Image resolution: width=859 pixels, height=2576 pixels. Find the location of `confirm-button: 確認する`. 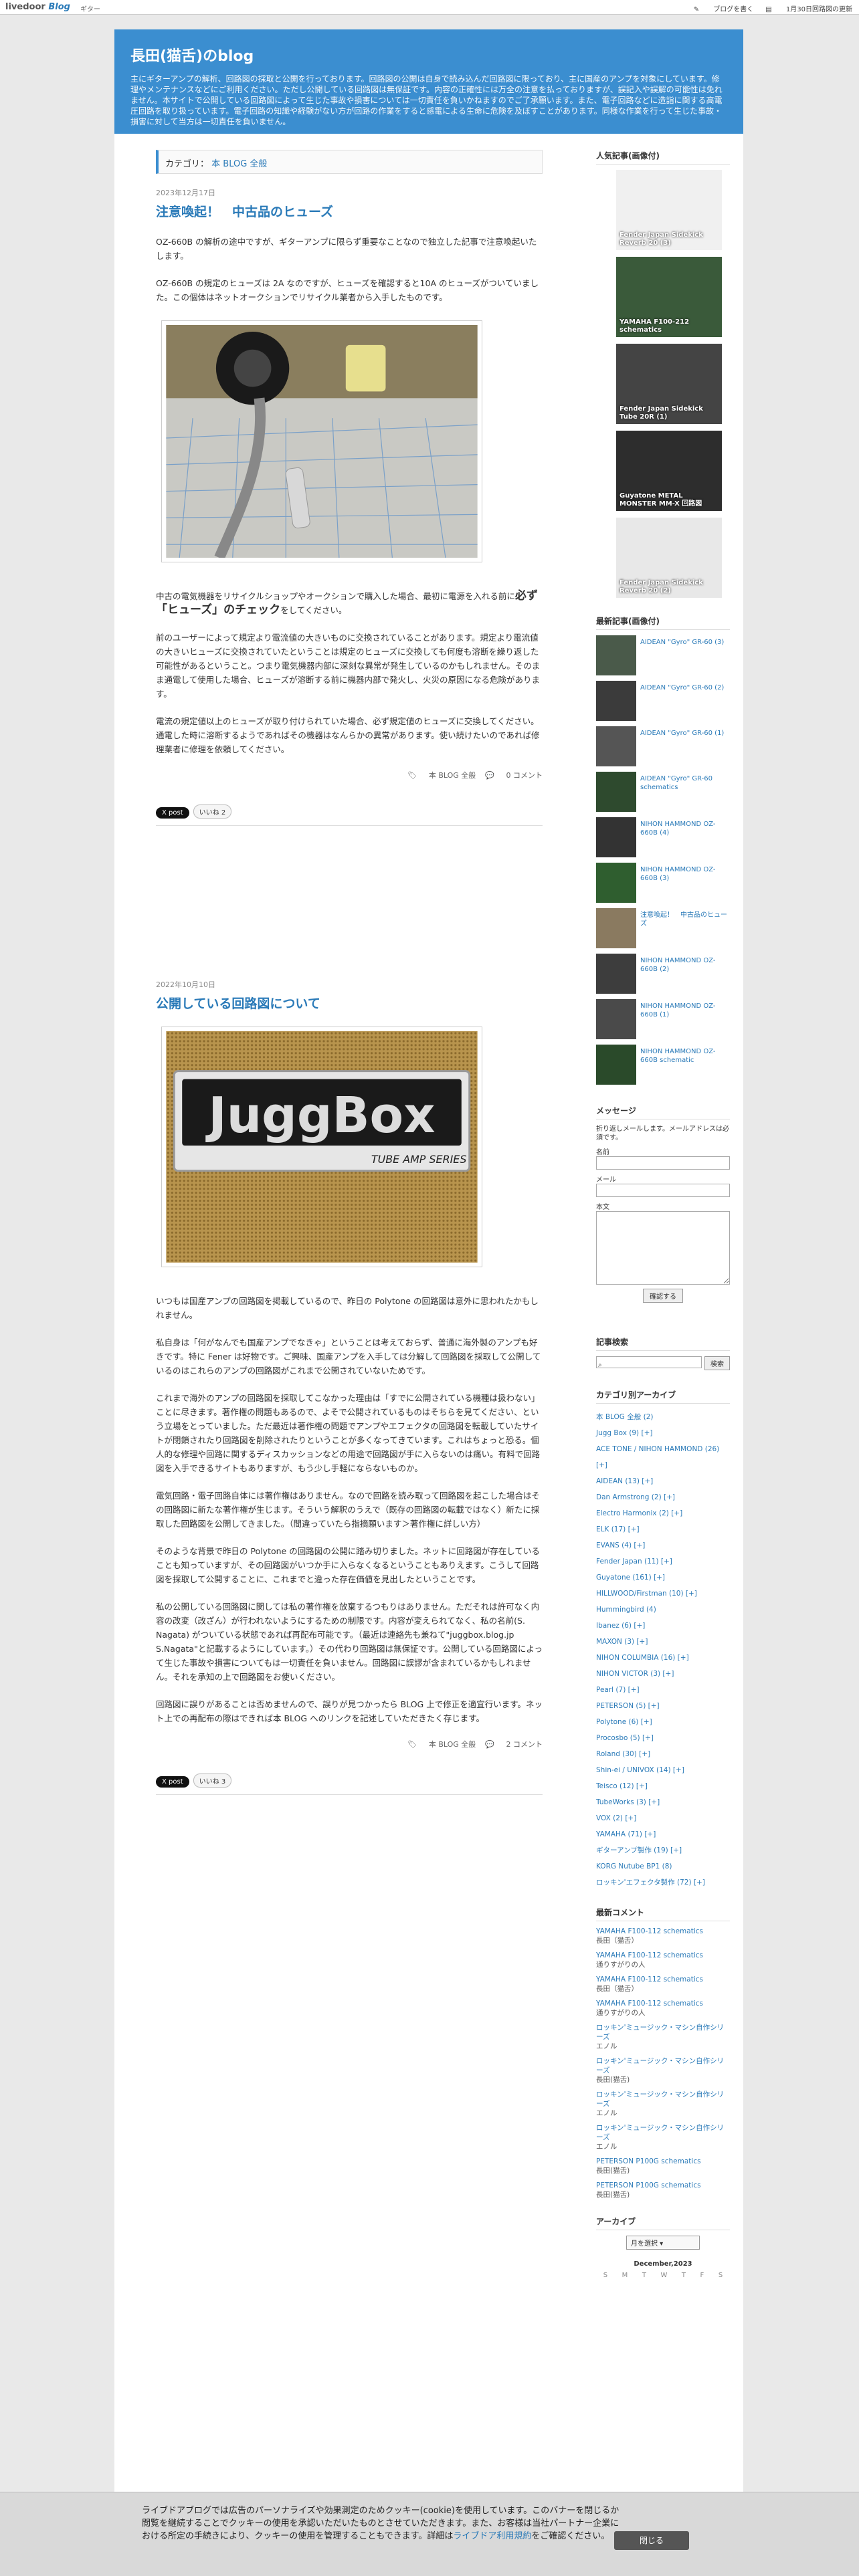

confirm-button: 確認する is located at coordinates (663, 1296).